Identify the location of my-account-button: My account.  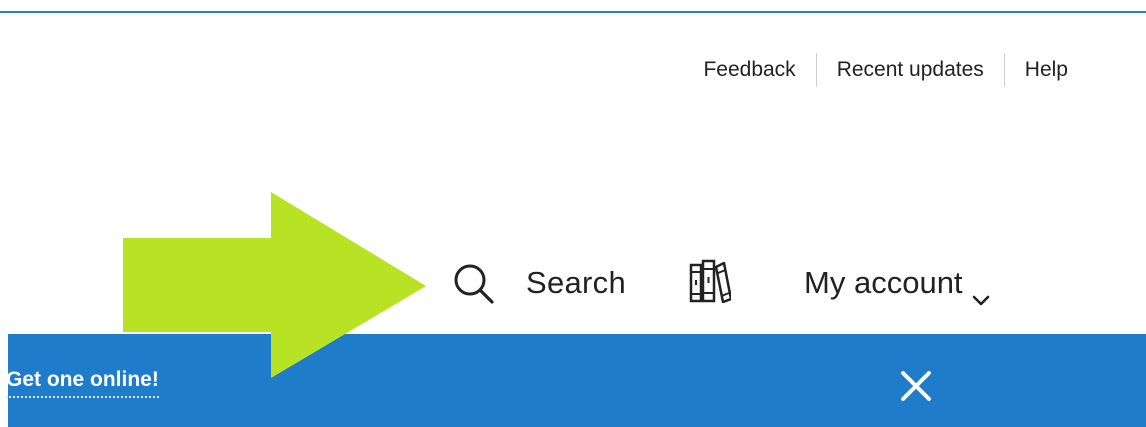
(897, 285).